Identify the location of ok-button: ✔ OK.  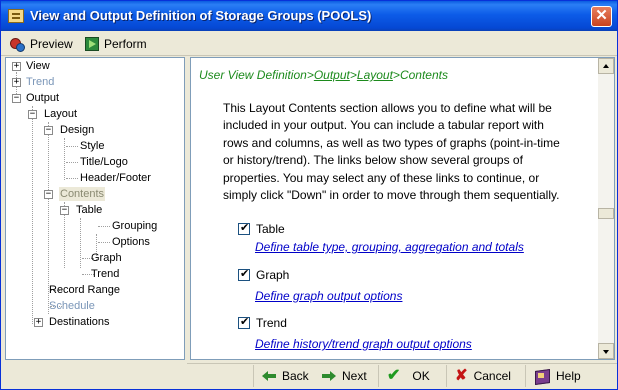
(412, 376).